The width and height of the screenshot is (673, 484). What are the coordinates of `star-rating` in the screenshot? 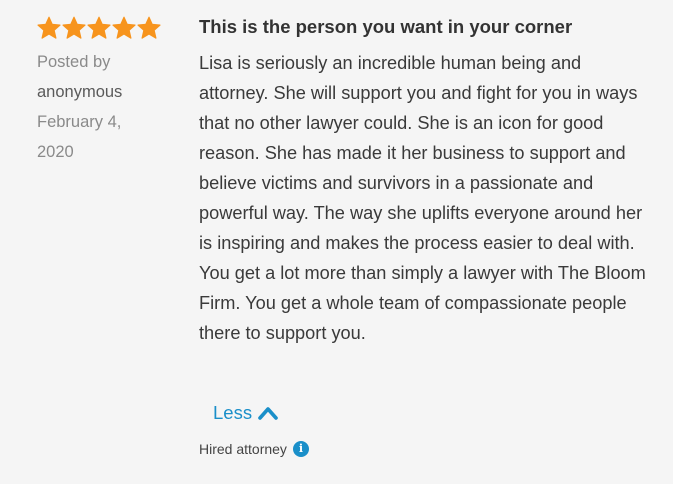 It's located at (112, 28).